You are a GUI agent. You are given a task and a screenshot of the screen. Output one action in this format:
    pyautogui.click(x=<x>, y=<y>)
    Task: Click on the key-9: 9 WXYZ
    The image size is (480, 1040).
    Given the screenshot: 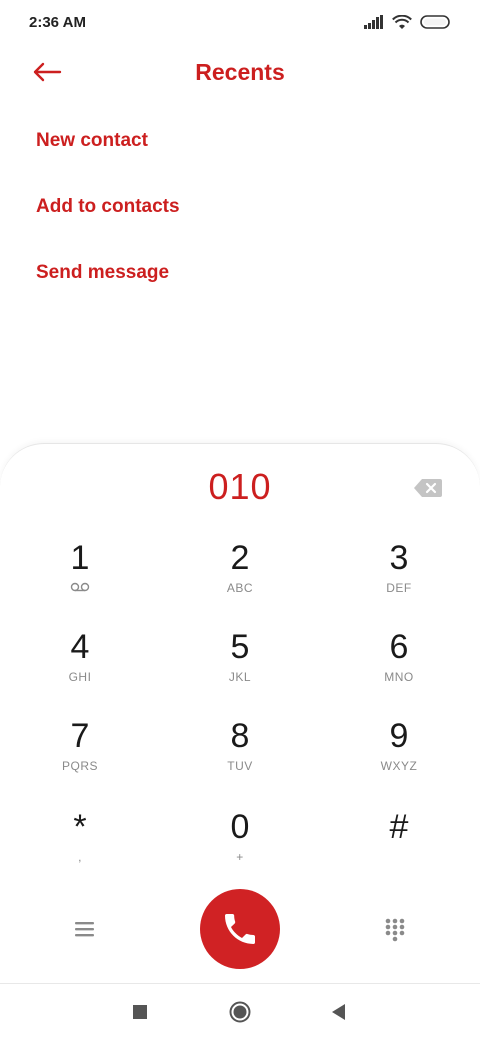 What is the action you would take?
    pyautogui.click(x=399, y=757)
    